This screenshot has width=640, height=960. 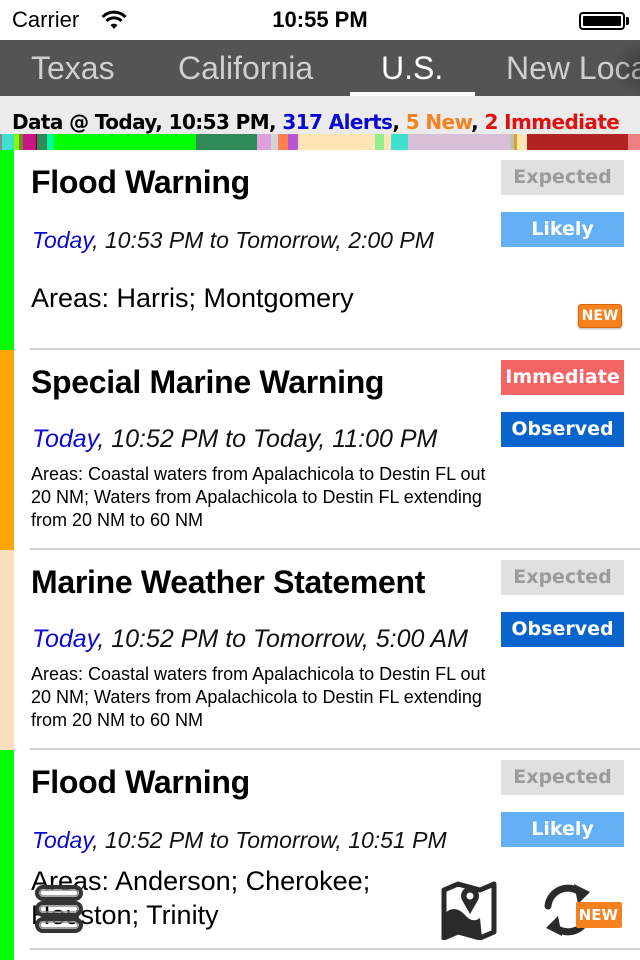 What do you see at coordinates (627, 21) in the screenshot?
I see `battery-tip` at bounding box center [627, 21].